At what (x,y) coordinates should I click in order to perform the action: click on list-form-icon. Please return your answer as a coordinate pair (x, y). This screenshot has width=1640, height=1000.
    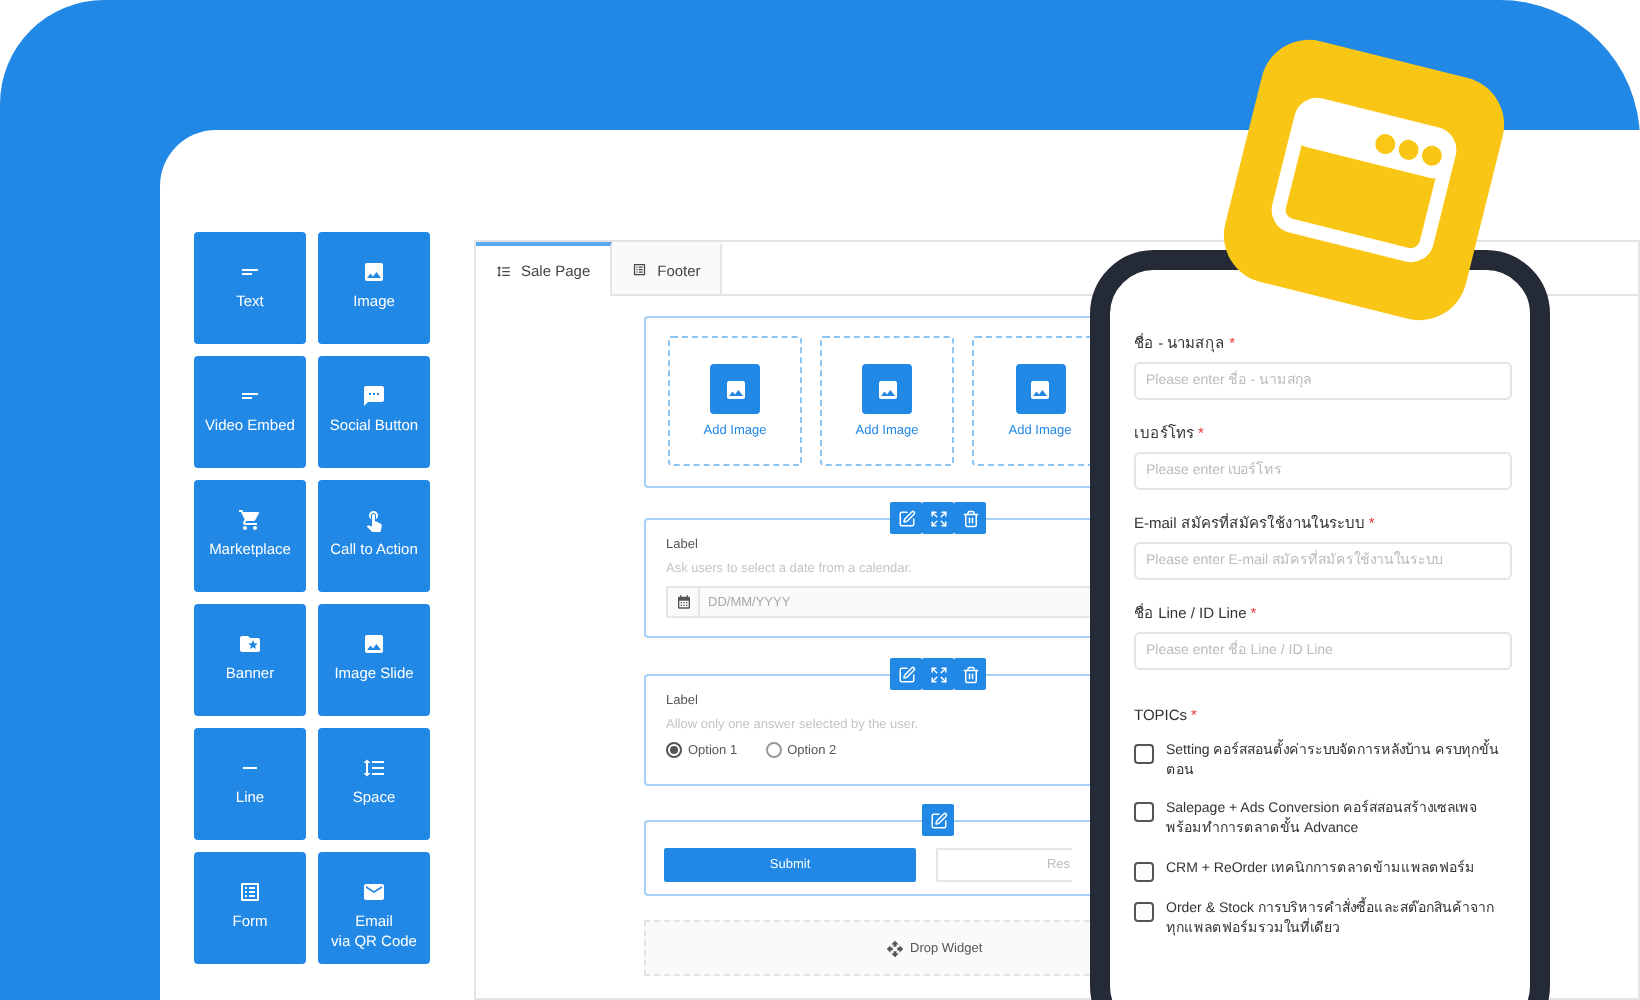
    Looking at the image, I should click on (250, 892).